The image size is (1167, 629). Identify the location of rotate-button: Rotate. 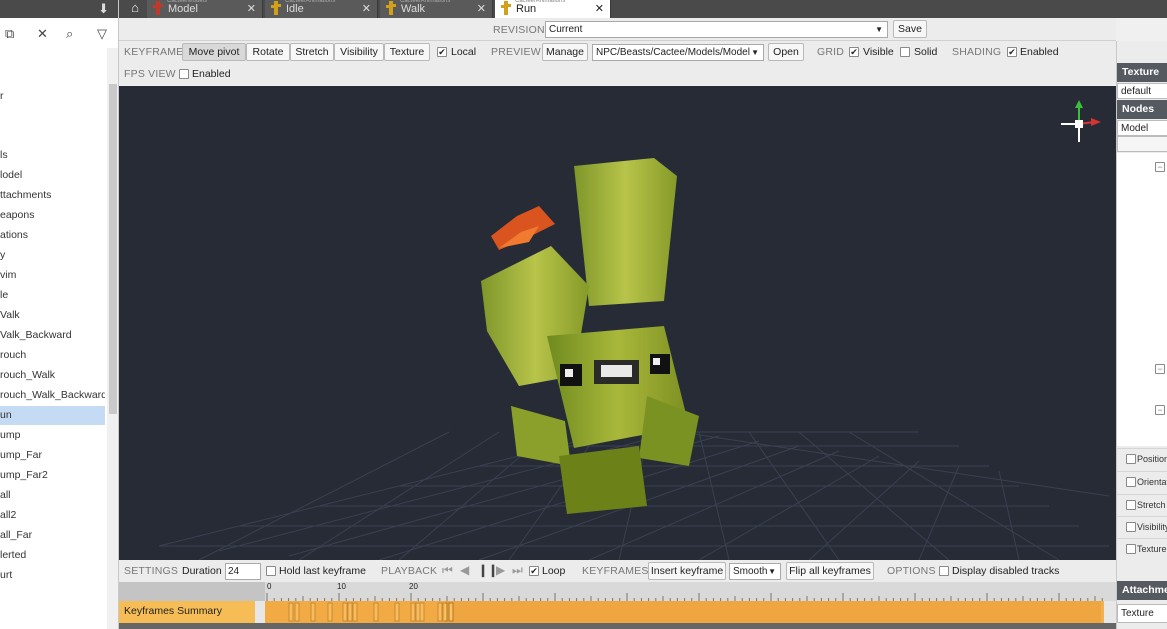
(268, 52).